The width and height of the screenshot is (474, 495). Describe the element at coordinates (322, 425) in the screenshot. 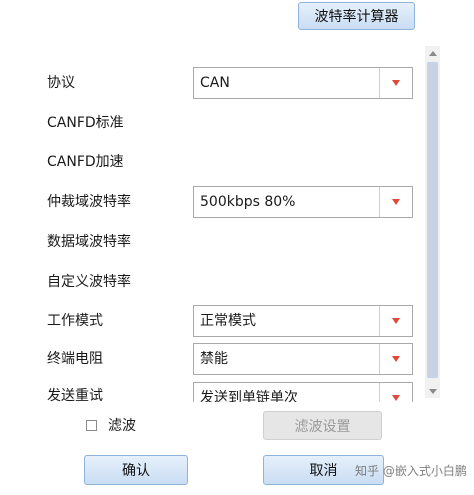

I see `filter-settings-button: 滤波设置` at that location.